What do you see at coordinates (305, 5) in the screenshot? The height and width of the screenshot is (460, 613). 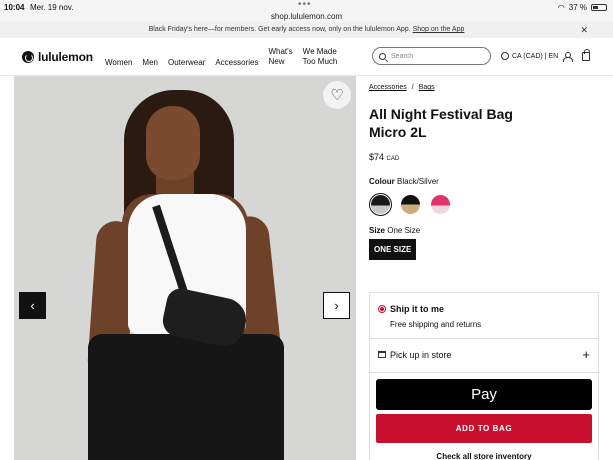 I see `tab-menu-dots-icon: •••` at bounding box center [305, 5].